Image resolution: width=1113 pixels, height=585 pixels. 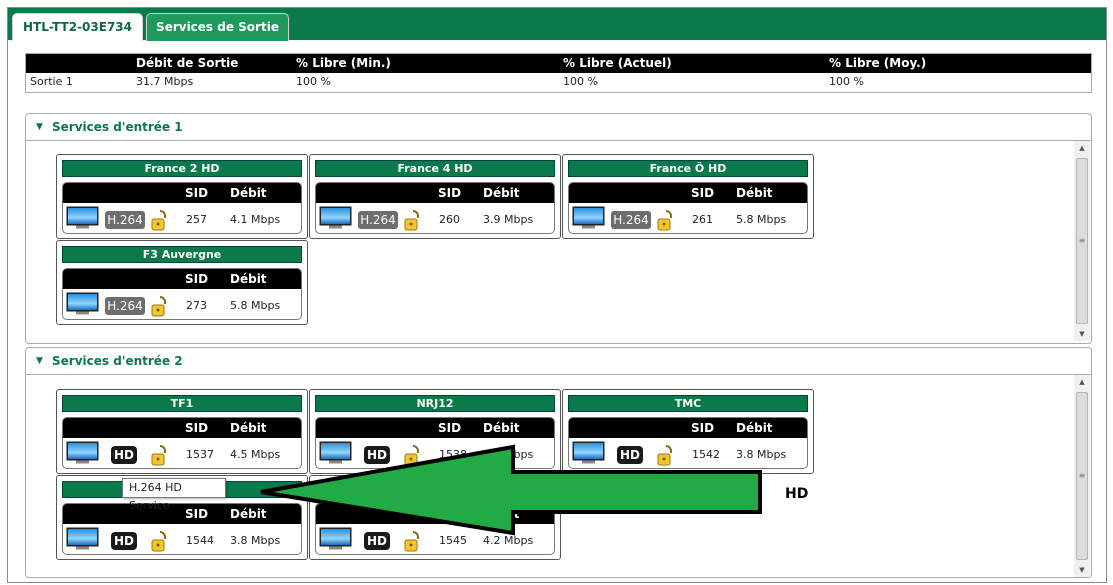 What do you see at coordinates (343, 63) in the screenshot?
I see `header-libre-min: % Libre (Min.)` at bounding box center [343, 63].